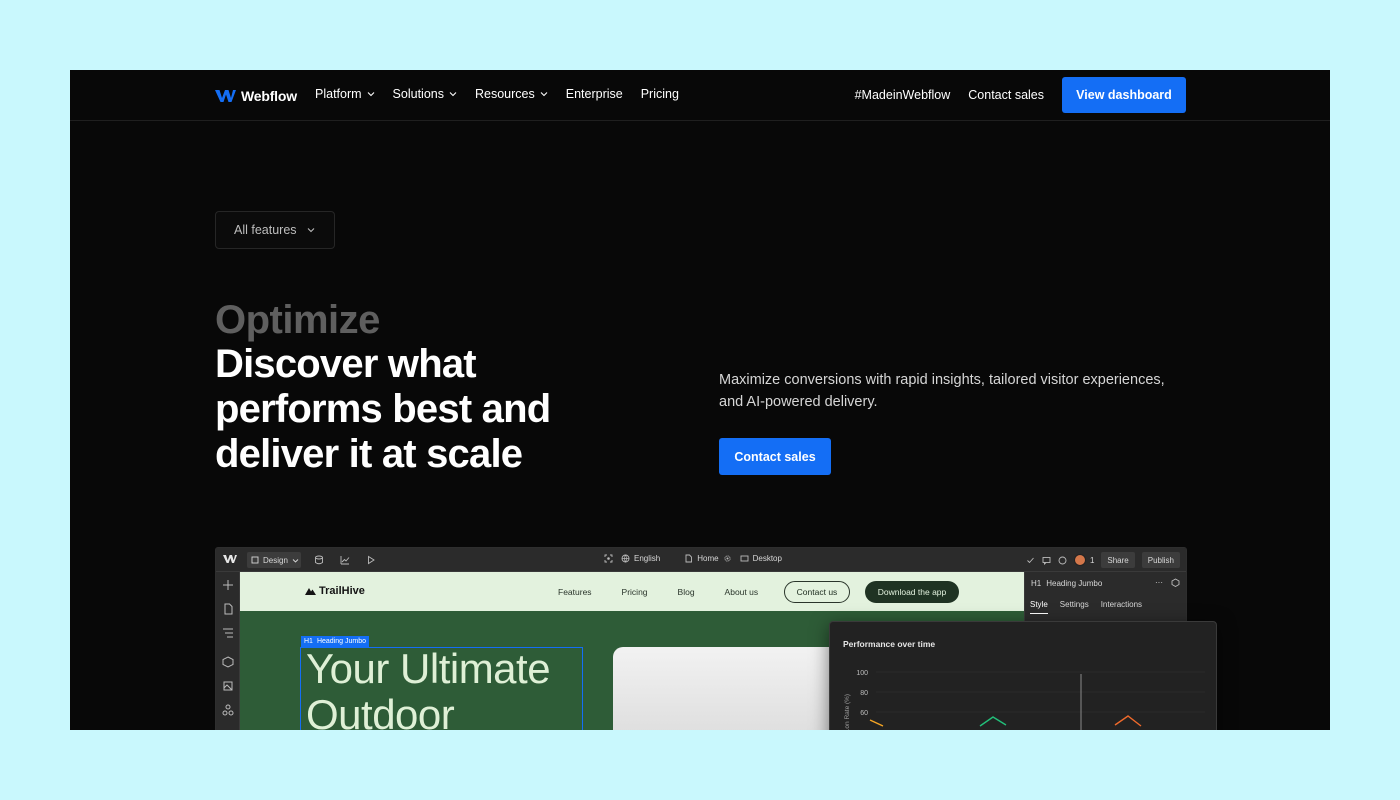 The width and height of the screenshot is (1400, 800). I want to click on designer-actions: 1 Share Publish, so click(1103, 560).